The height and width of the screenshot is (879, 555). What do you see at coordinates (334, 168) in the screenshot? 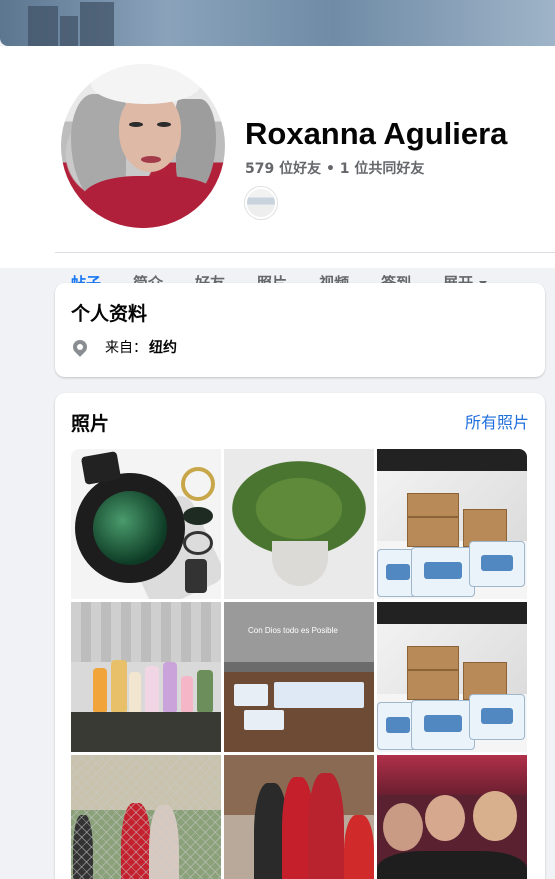
I see `friends-count: 579 位好友 • 1 位共同好友` at bounding box center [334, 168].